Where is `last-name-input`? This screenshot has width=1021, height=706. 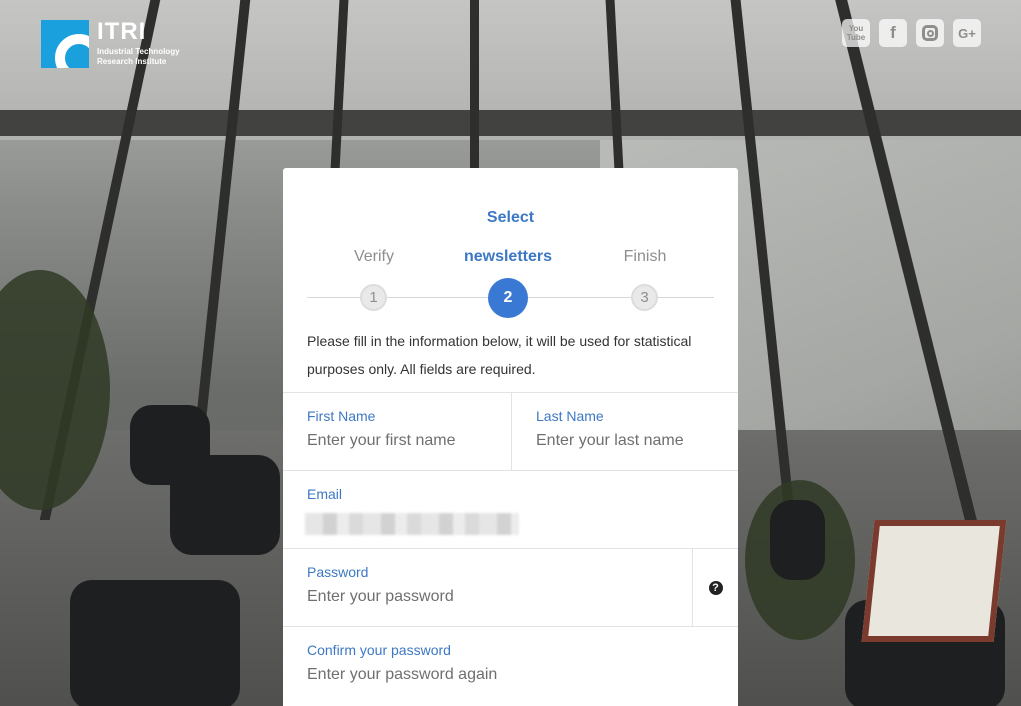
last-name-input is located at coordinates (632, 441).